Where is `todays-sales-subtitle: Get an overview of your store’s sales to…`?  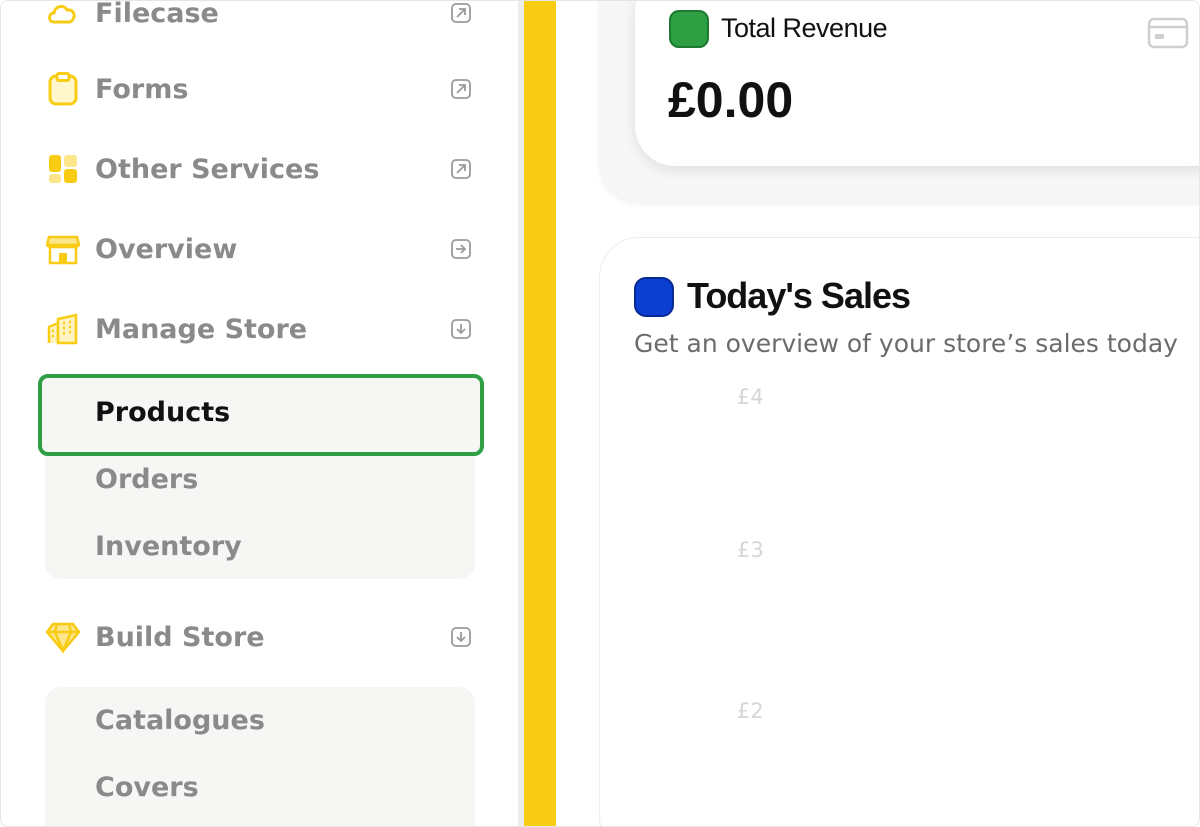
todays-sales-subtitle: Get an overview of your store’s sales to… is located at coordinates (906, 343).